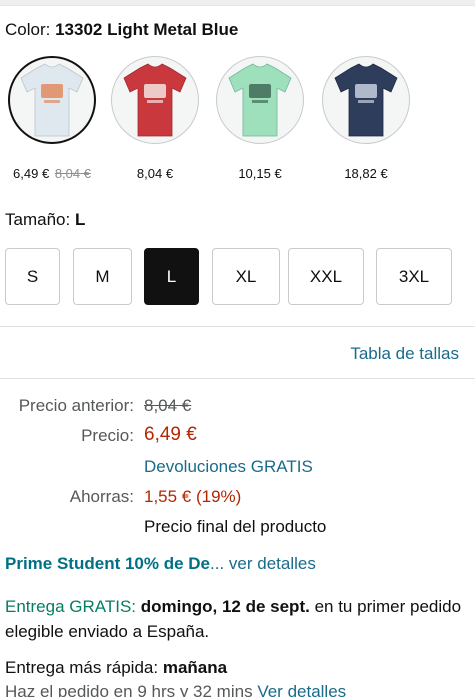 This screenshot has height=697, width=475. Describe the element at coordinates (28, 29) in the screenshot. I see `color-label: Color:` at that location.